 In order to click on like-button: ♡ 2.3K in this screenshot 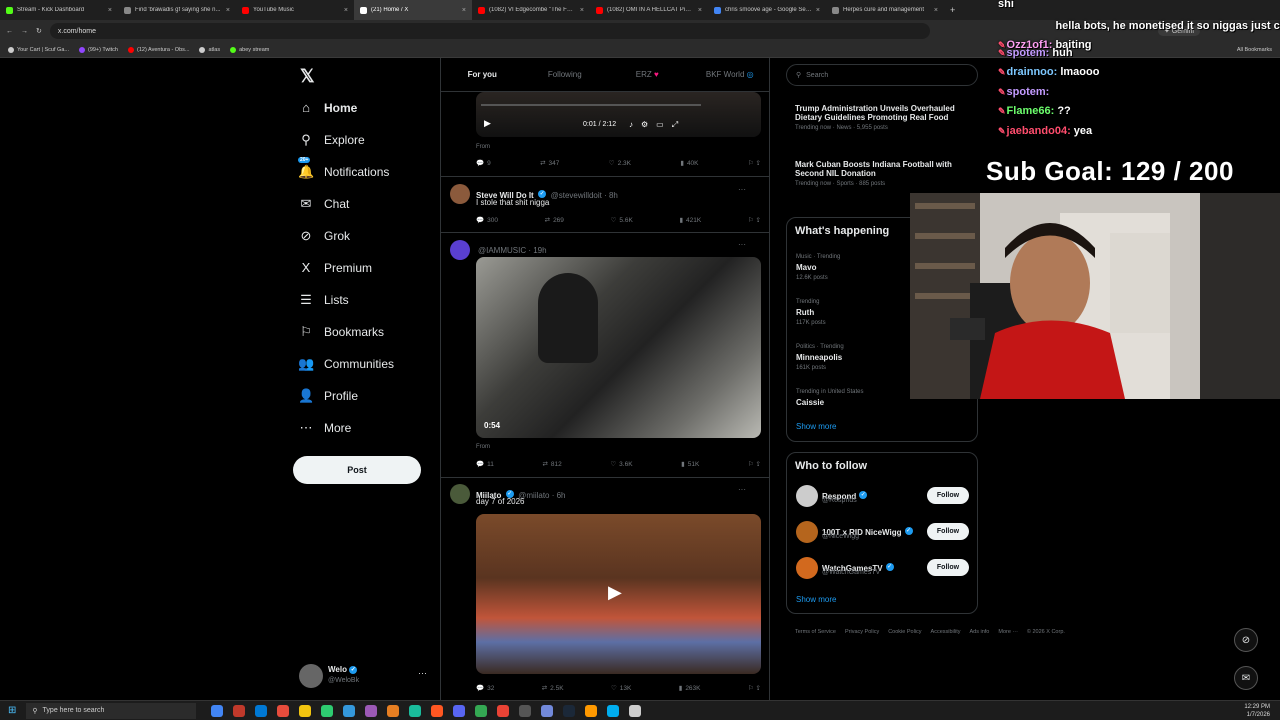, I will do `click(620, 163)`.